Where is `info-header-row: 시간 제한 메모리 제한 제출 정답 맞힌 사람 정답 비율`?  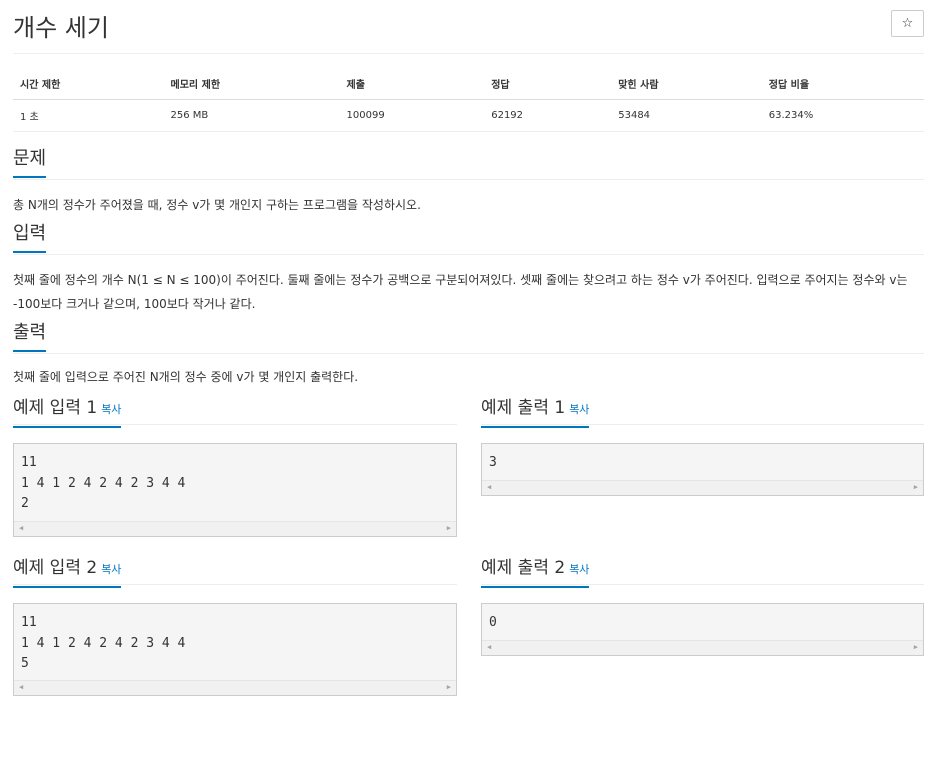
info-header-row: 시간 제한 메모리 제한 제출 정답 맞힌 사람 정답 비율 is located at coordinates (468, 84).